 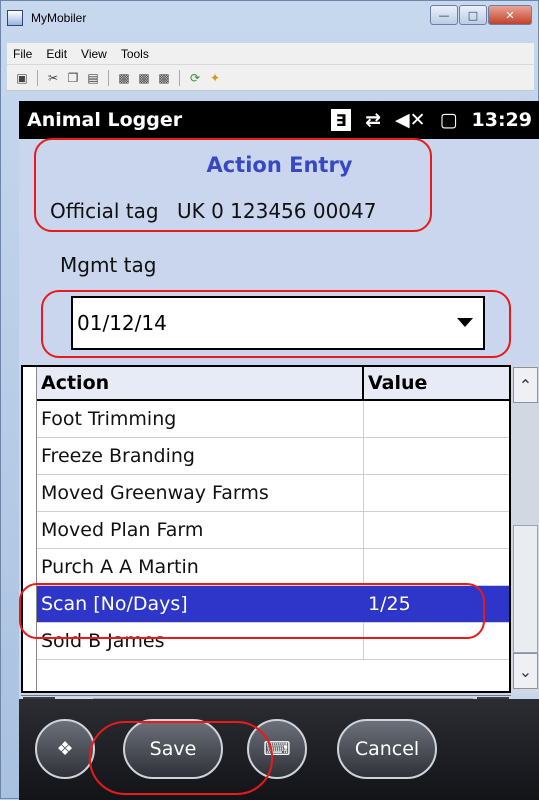 What do you see at coordinates (389, 604) in the screenshot?
I see `value-cell: 1/25` at bounding box center [389, 604].